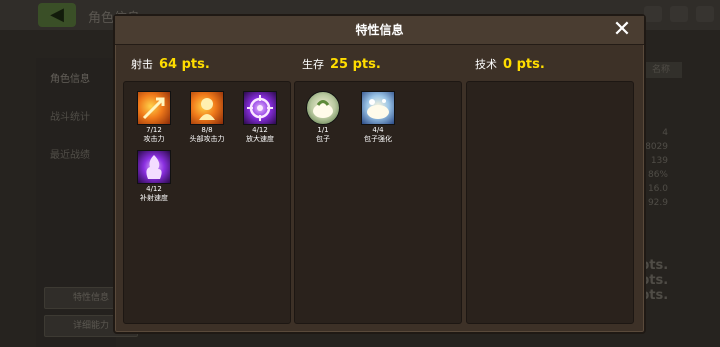 The width and height of the screenshot is (720, 347). I want to click on bun-icon, so click(323, 108).